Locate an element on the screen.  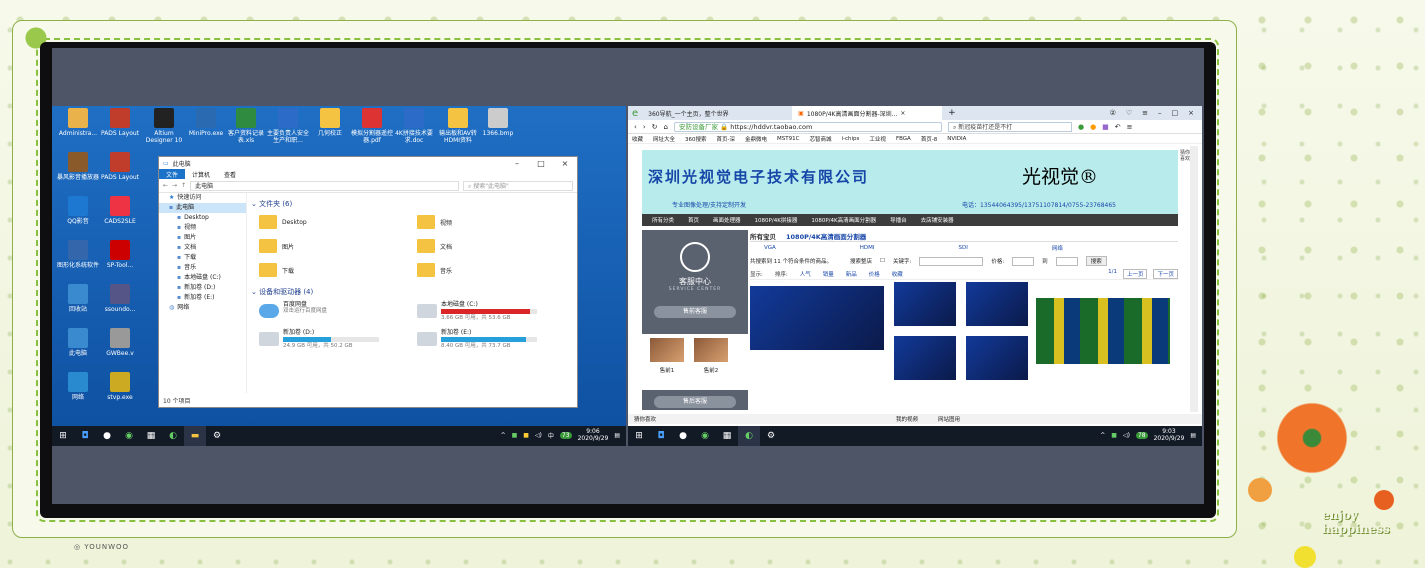
bookmark-item: 收藏 is located at coordinates (637, 139).